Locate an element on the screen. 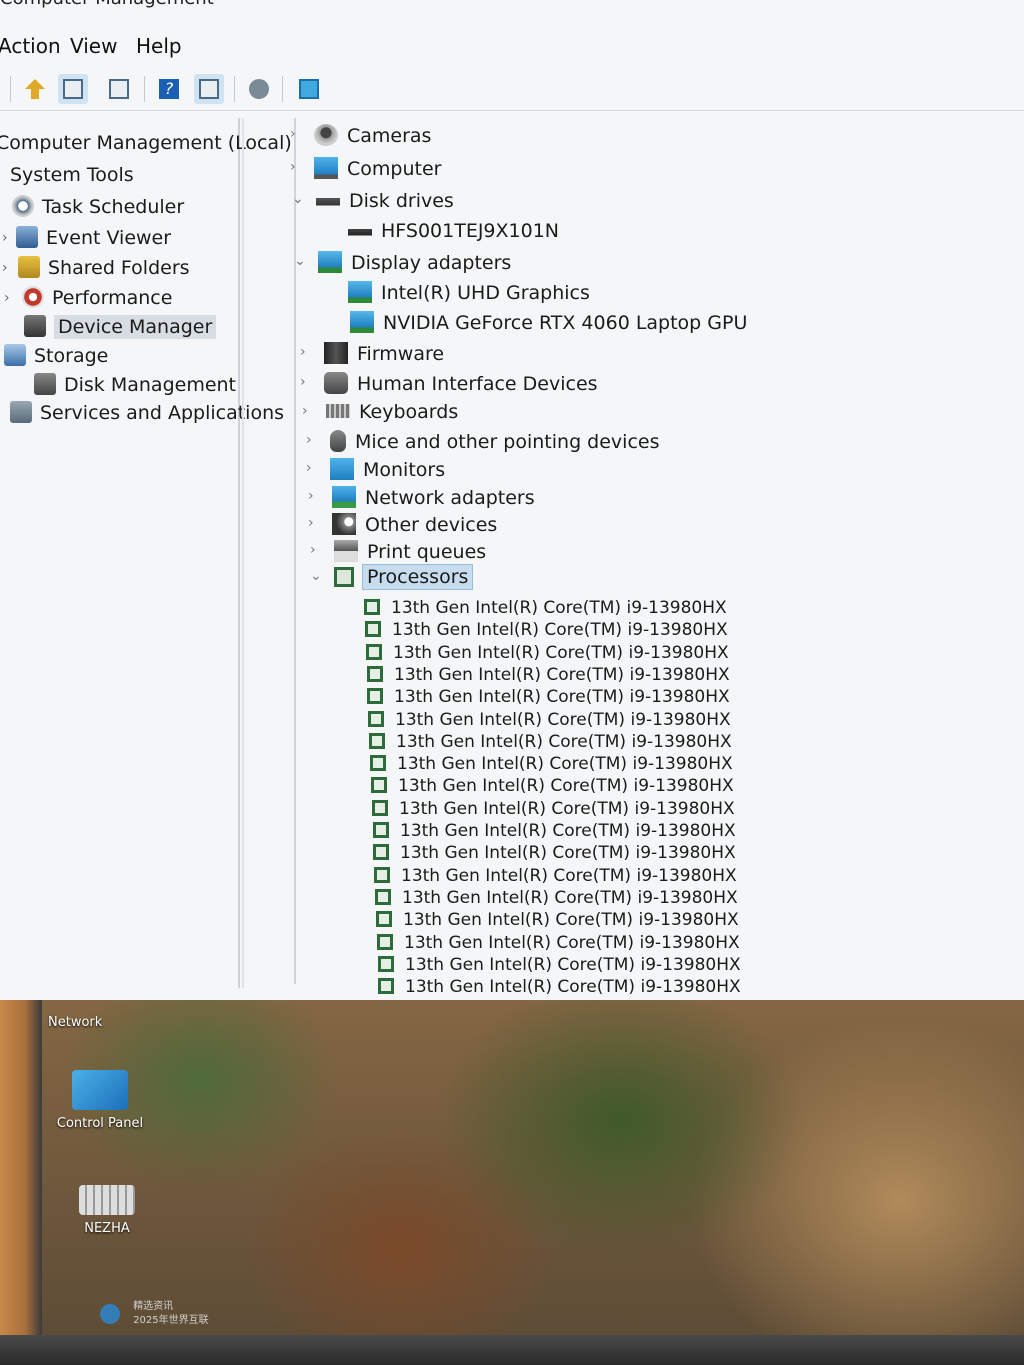  scan-hardware-button is located at coordinates (259, 89).